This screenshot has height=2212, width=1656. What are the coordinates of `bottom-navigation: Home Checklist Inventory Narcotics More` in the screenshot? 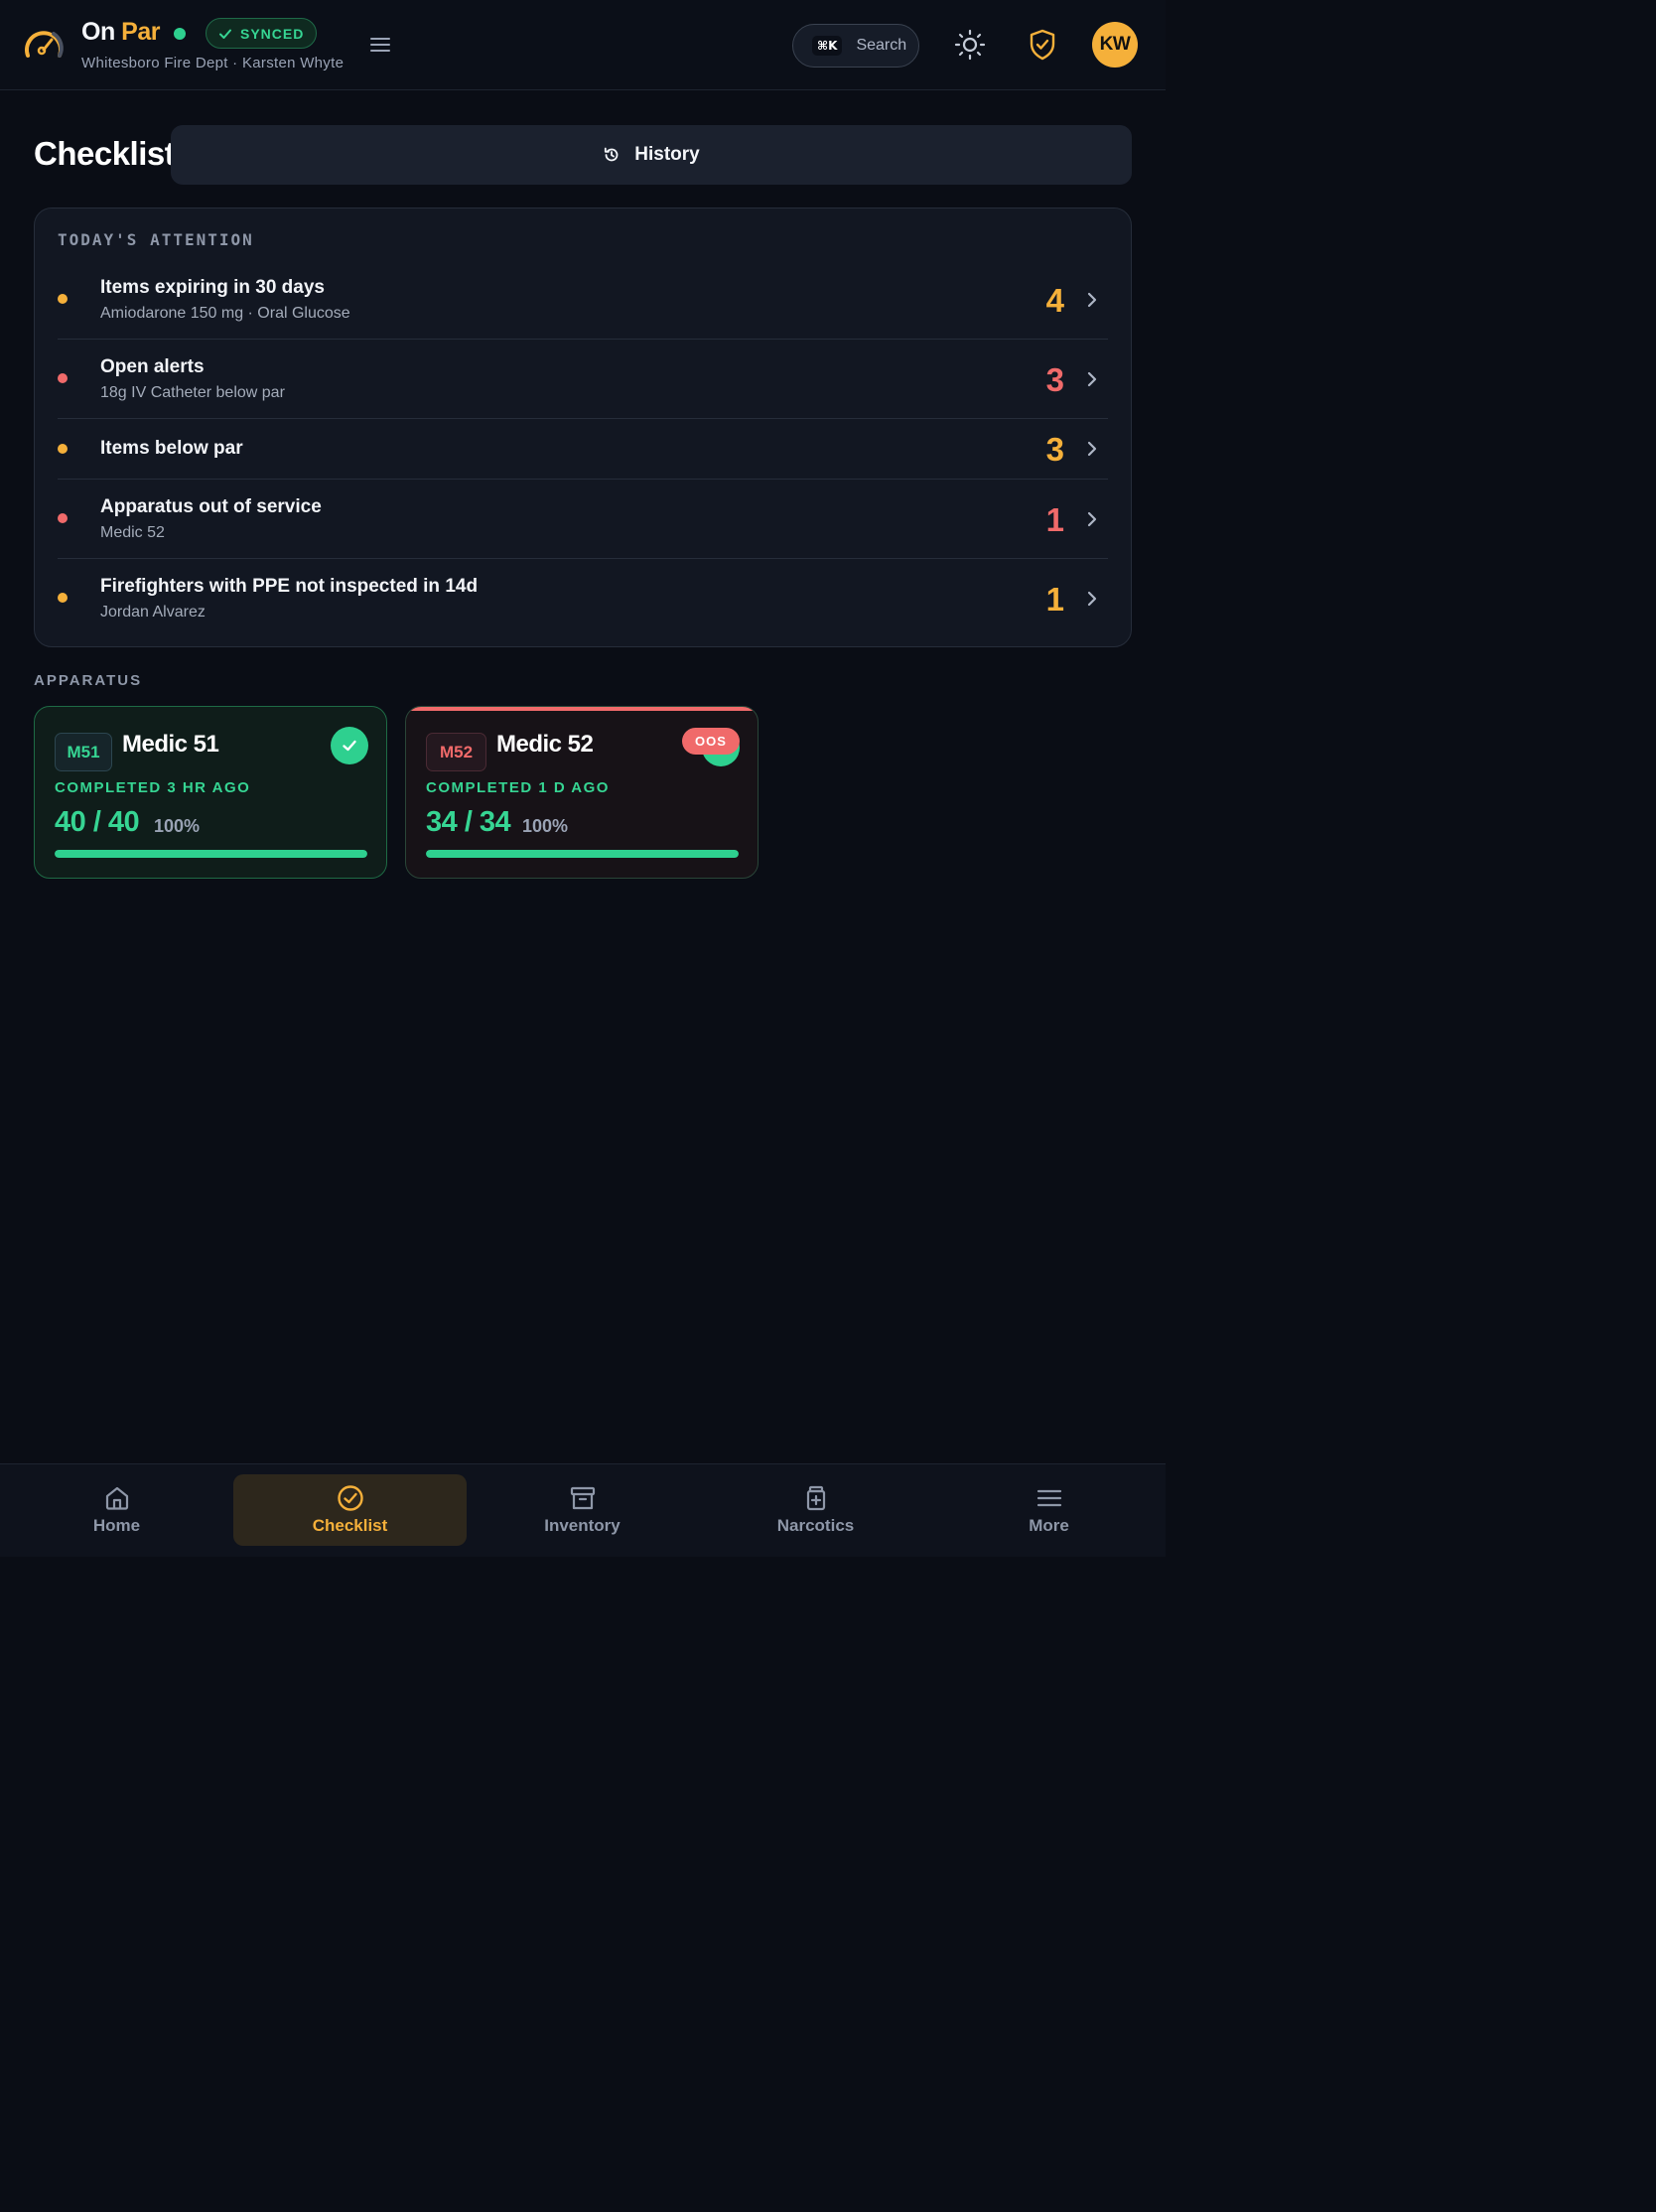 It's located at (583, 1510).